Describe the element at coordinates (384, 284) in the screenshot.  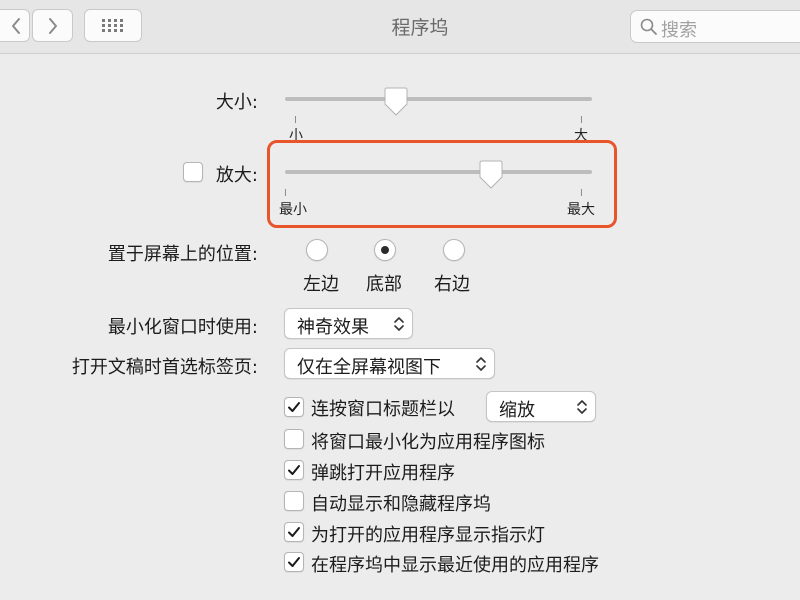
I see `position-bottom-label: 底部` at that location.